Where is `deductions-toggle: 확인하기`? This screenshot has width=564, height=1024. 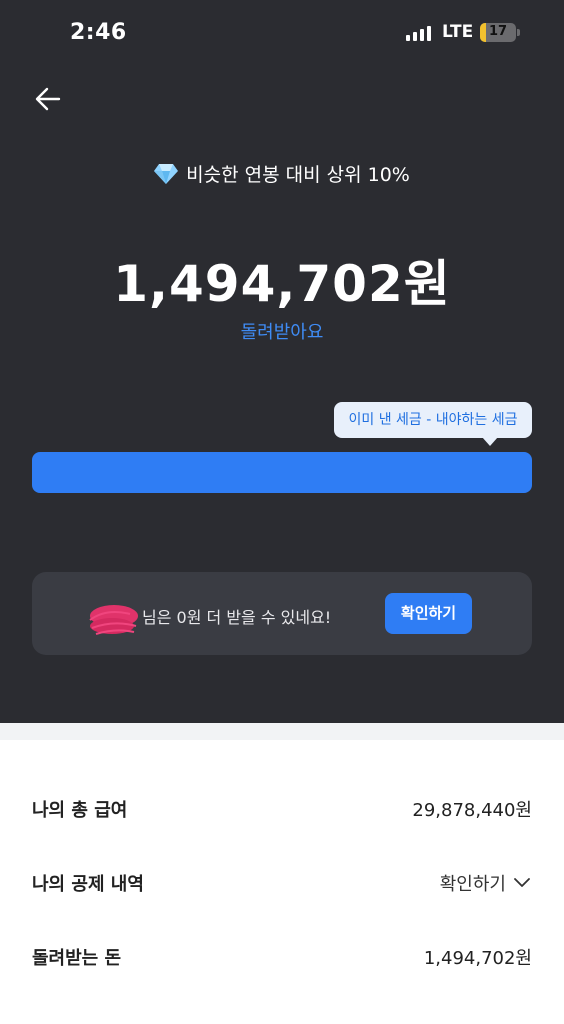
deductions-toggle: 확인하기 is located at coordinates (485, 883).